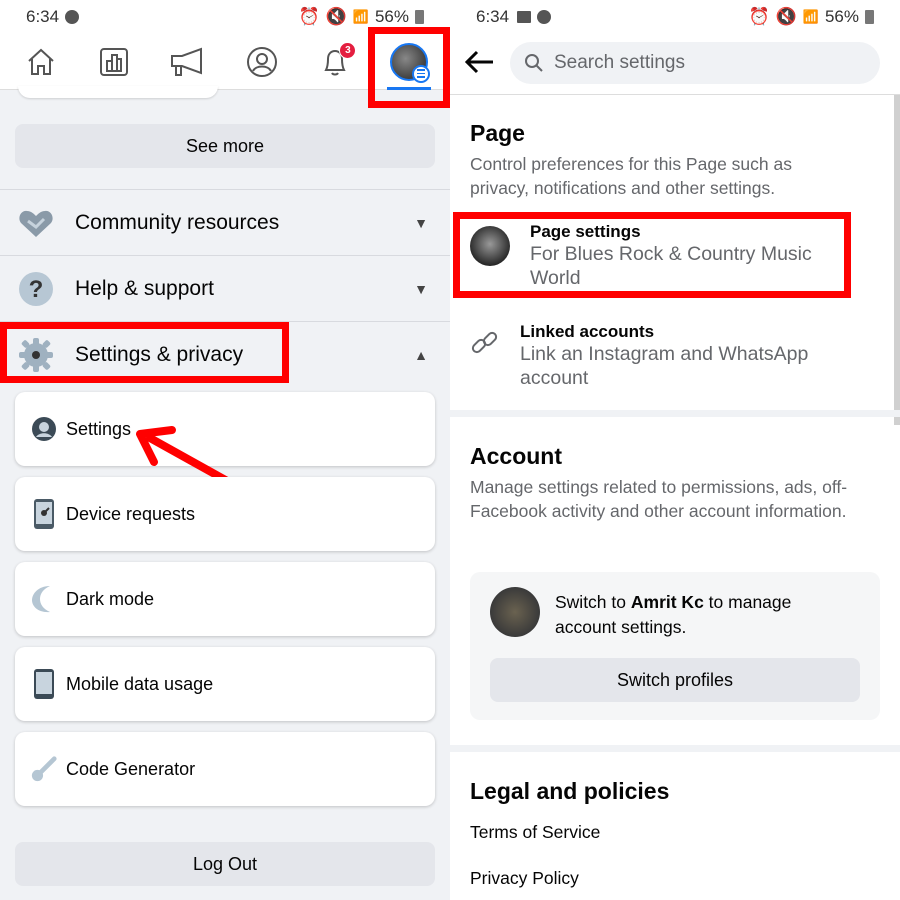  Describe the element at coordinates (335, 62) in the screenshot. I see `tab-notifications: 3` at that location.